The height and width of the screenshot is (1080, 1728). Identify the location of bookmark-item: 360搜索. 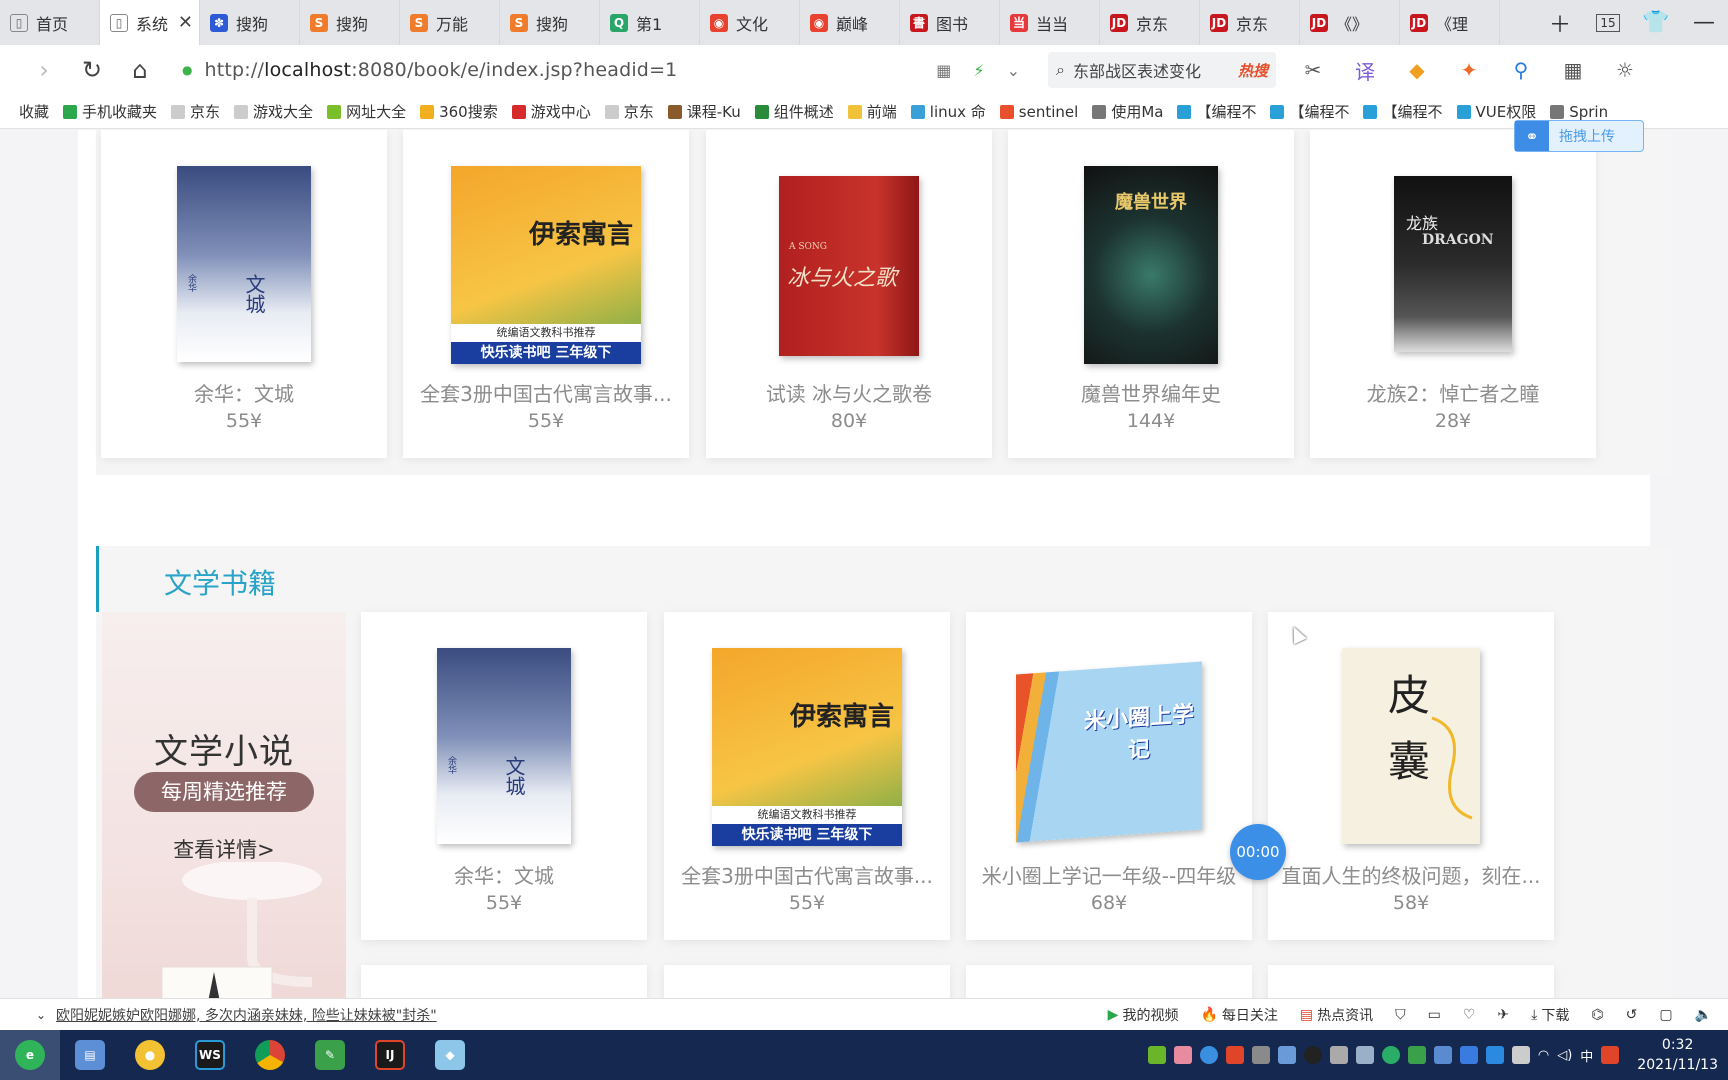
(459, 111).